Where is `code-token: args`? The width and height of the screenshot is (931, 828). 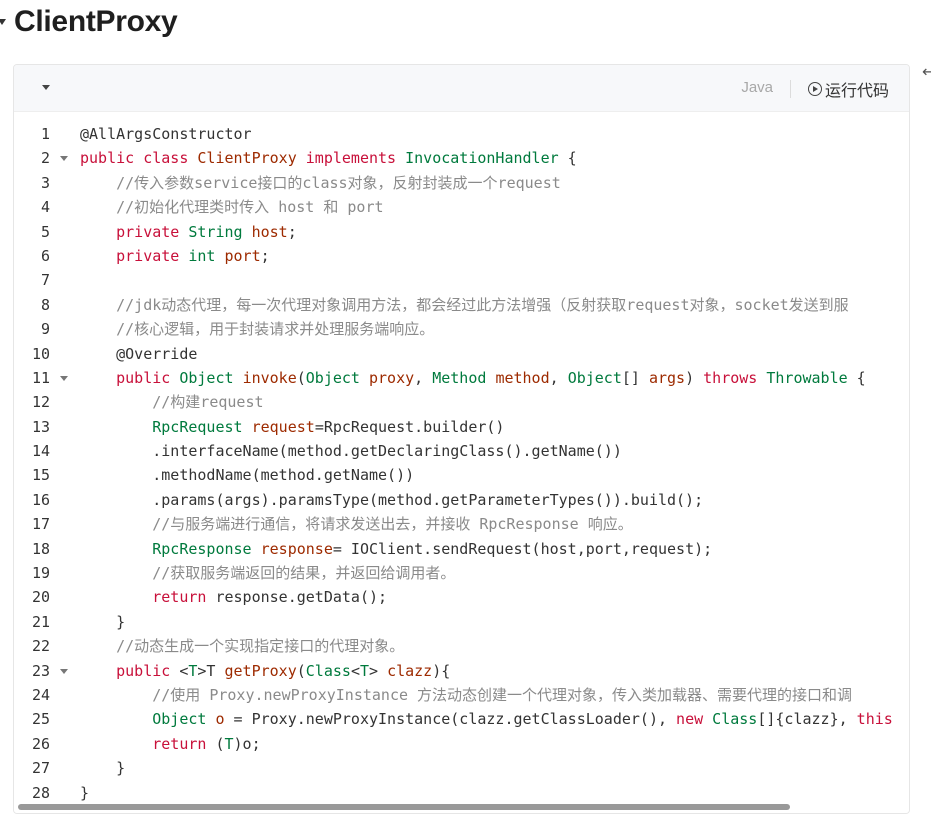
code-token: args is located at coordinates (667, 377).